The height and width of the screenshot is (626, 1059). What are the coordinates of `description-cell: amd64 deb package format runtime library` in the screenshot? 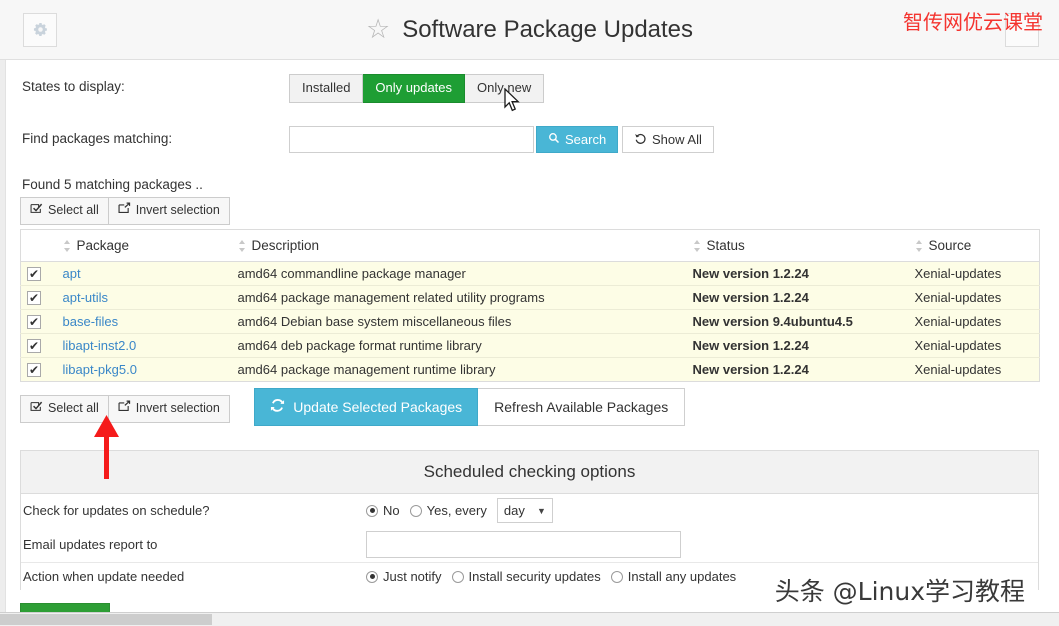 It's located at (459, 346).